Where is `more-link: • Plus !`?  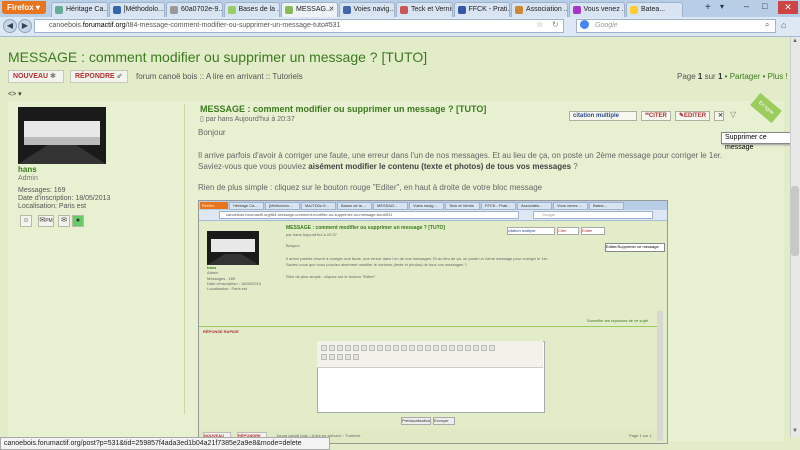
more-link: • Plus ! is located at coordinates (775, 76).